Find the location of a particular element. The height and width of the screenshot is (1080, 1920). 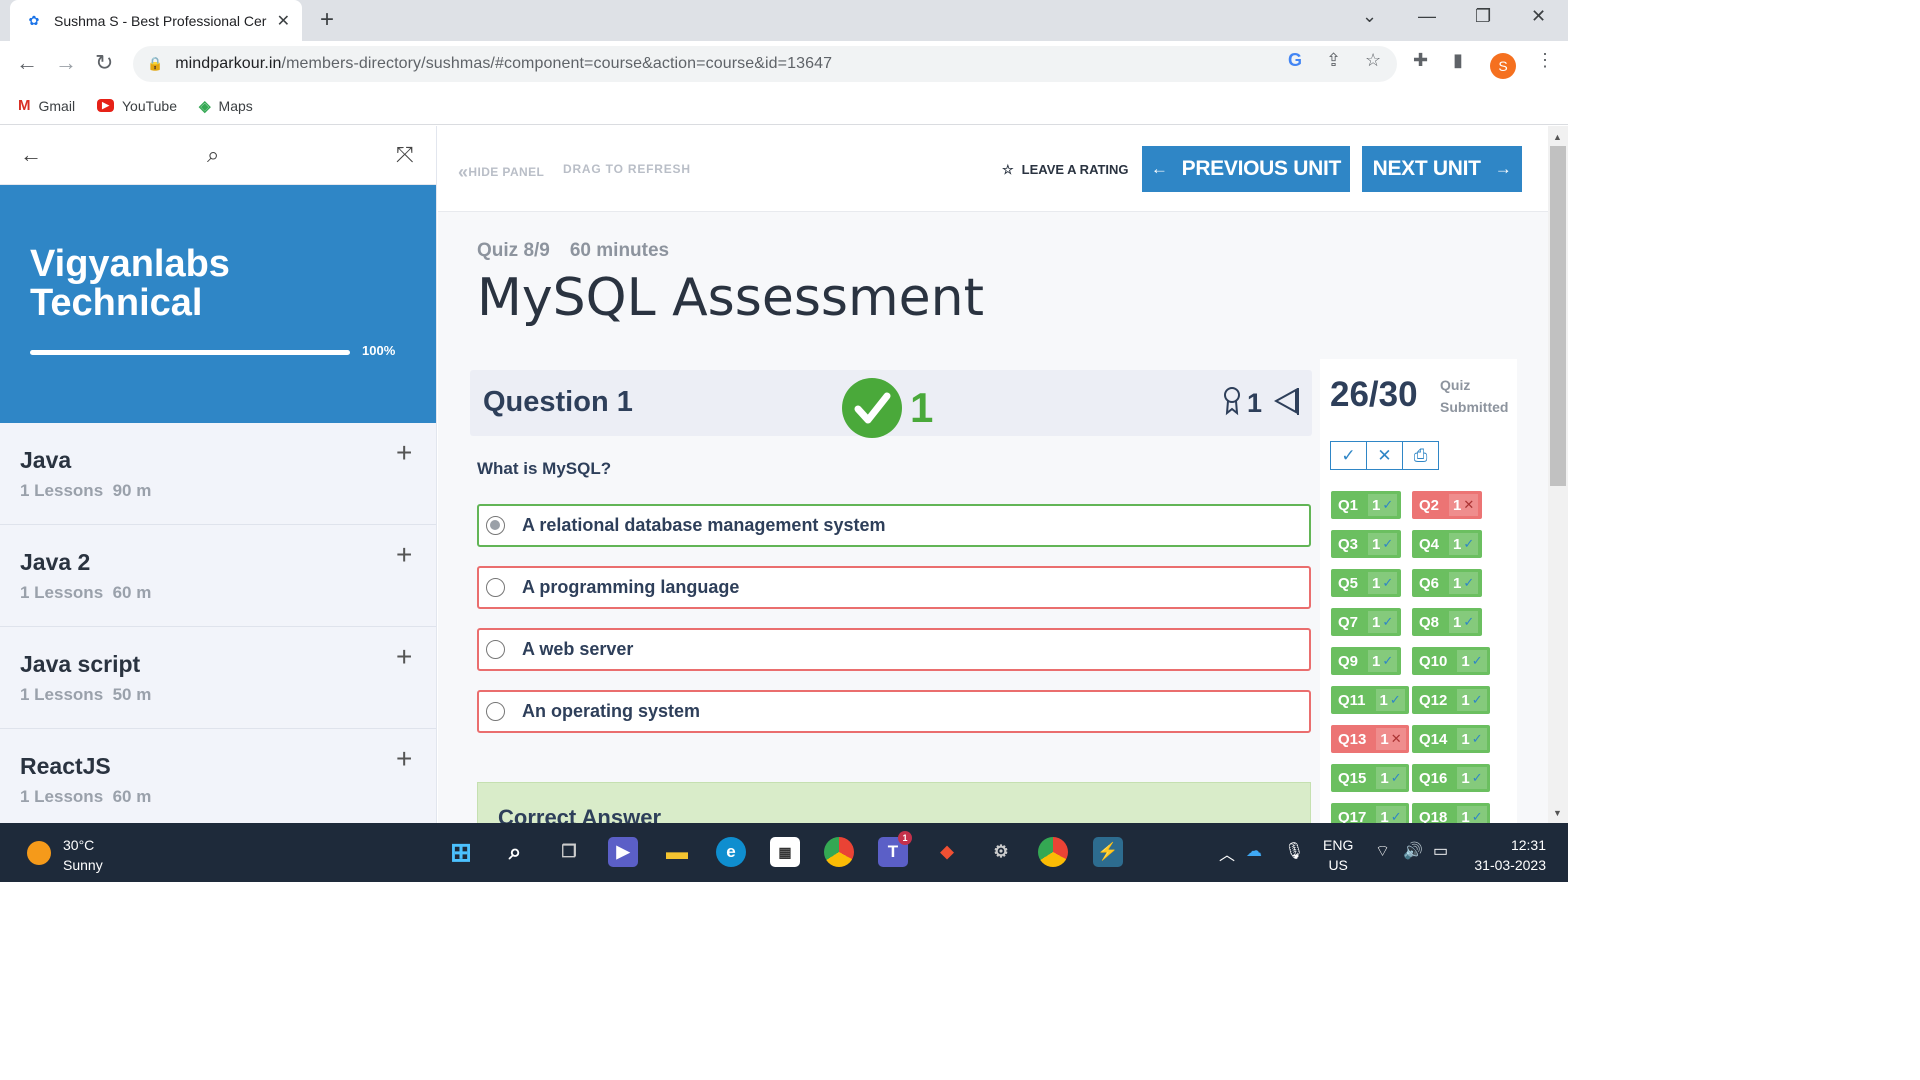

wifi-icon: ⌔ is located at coordinates (1382, 851).